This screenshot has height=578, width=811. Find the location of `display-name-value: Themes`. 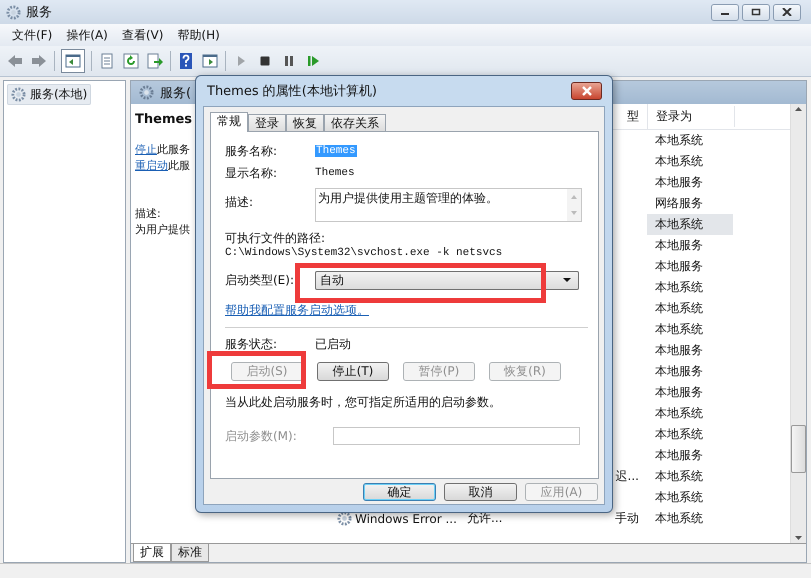

display-name-value: Themes is located at coordinates (335, 173).